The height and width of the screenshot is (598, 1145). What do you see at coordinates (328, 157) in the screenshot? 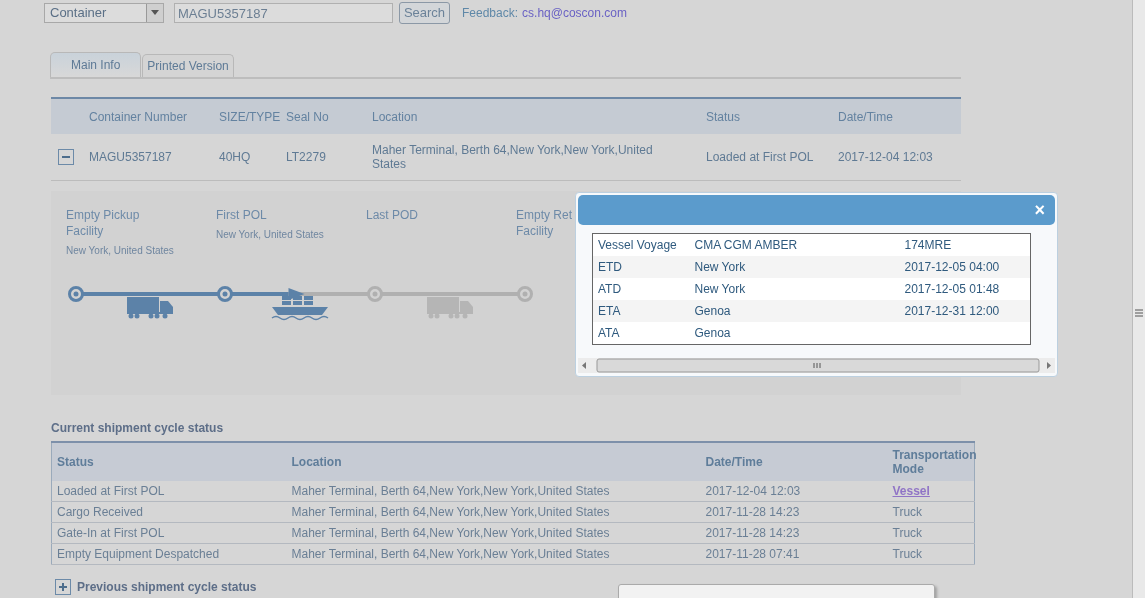
I see `table-cell: LT2279` at bounding box center [328, 157].